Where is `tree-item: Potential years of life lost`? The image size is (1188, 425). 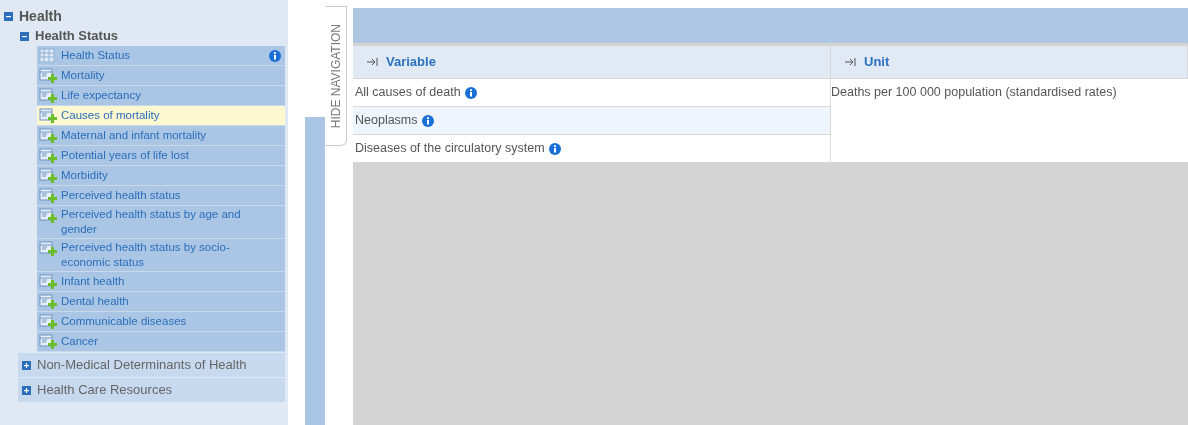
tree-item: Potential years of life lost is located at coordinates (161, 156).